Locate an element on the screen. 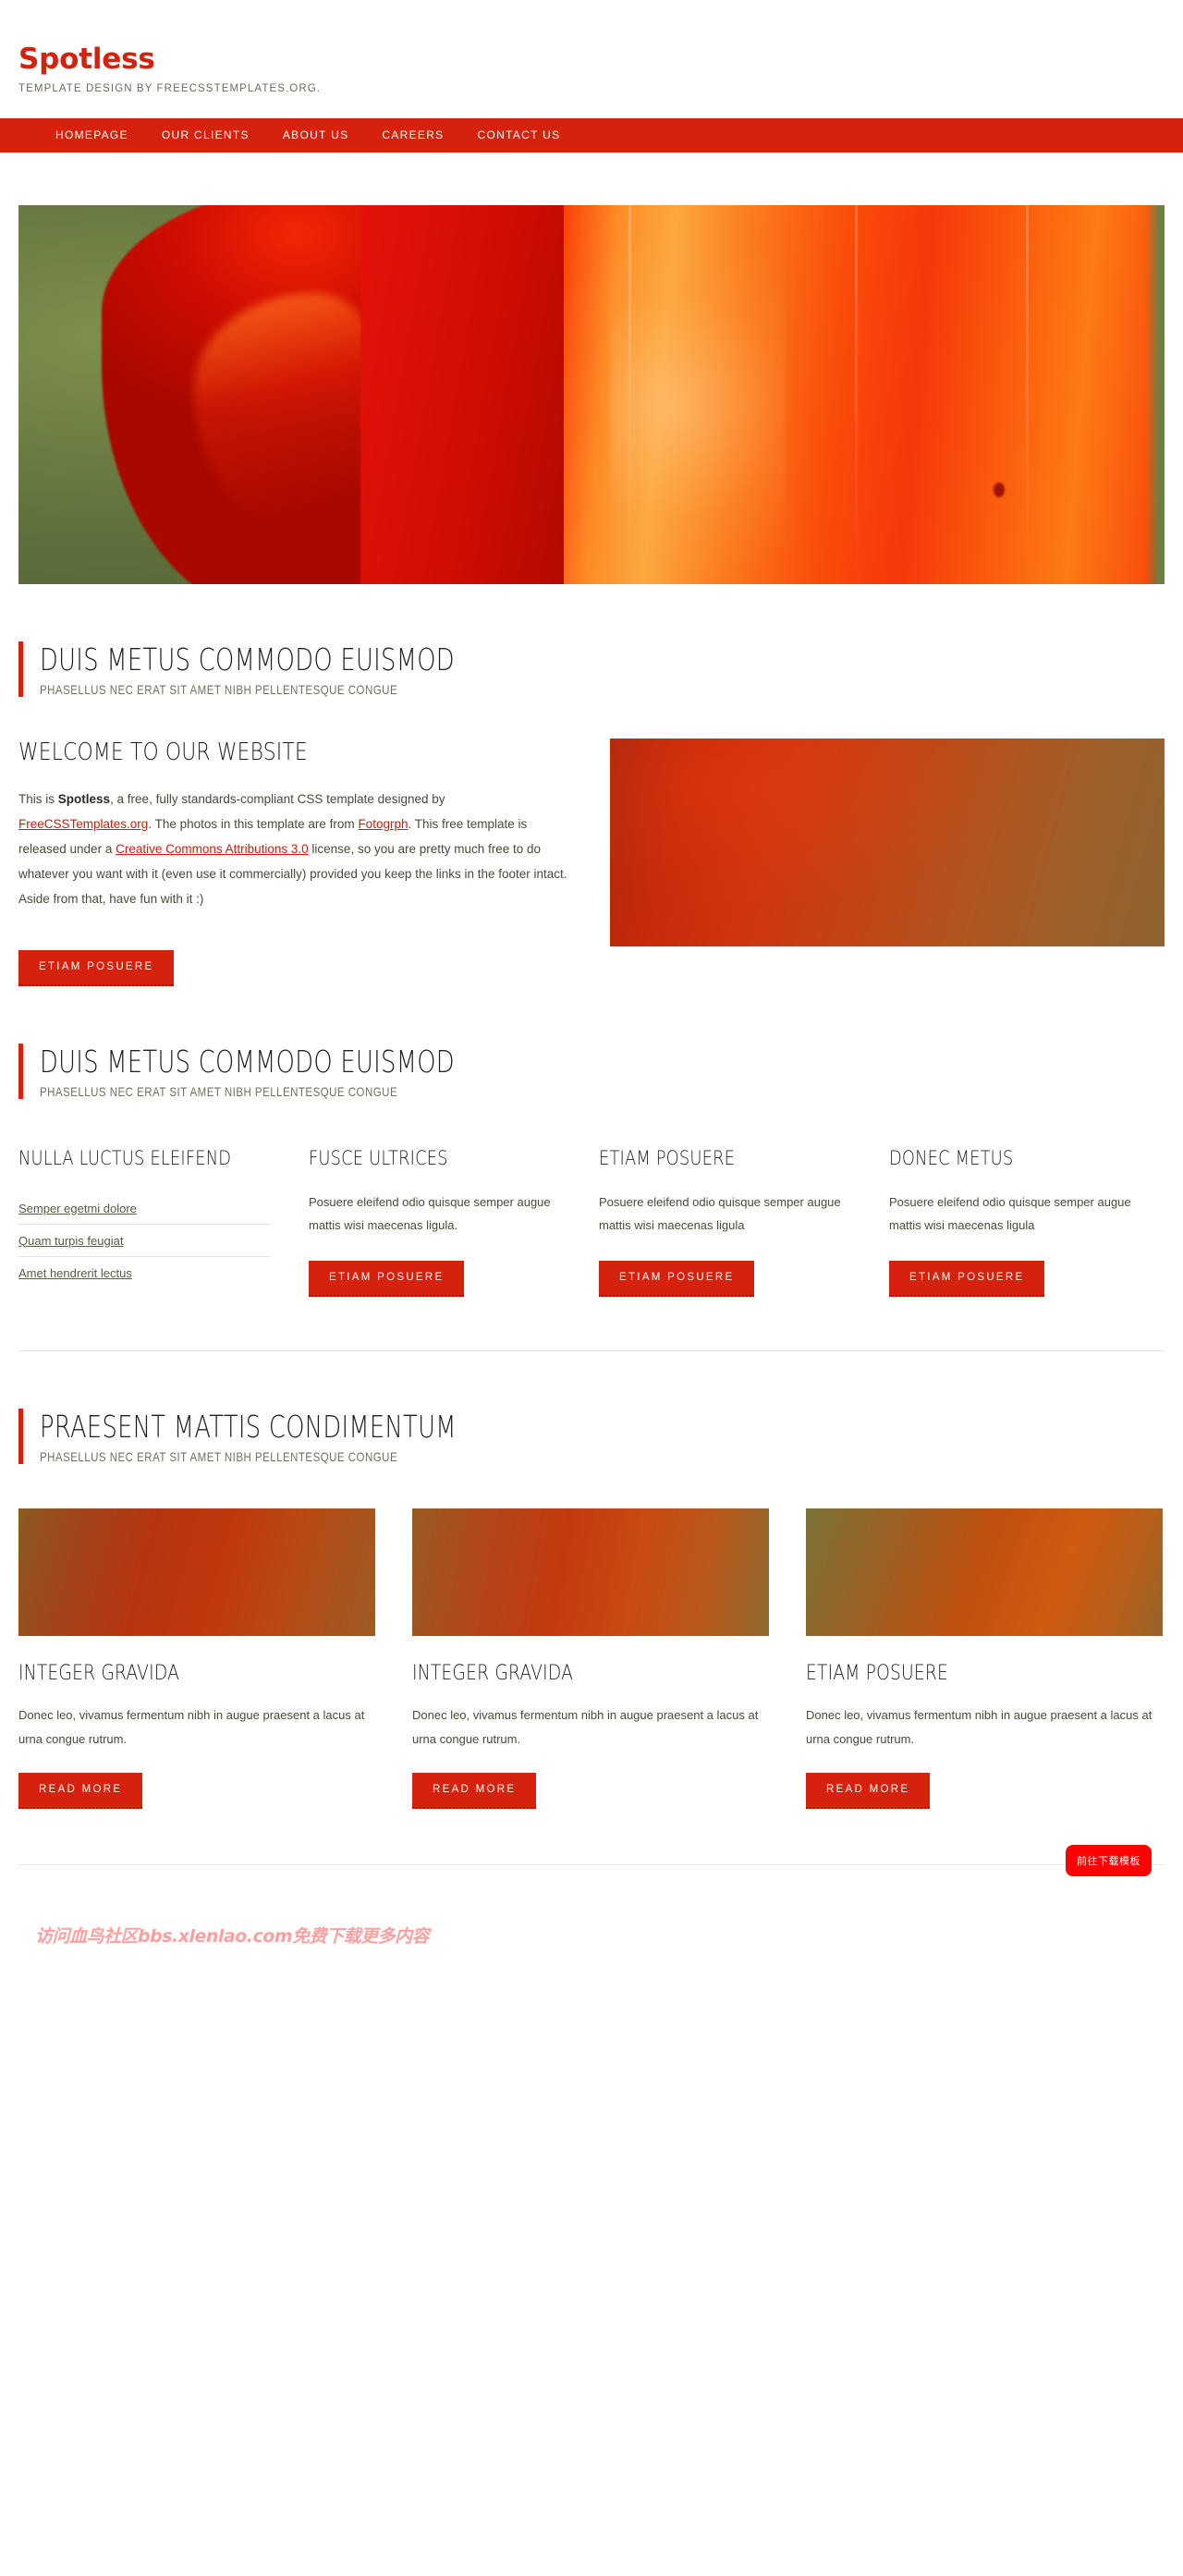  list-link-amet: Amet hendrerit lectus is located at coordinates (144, 1272).